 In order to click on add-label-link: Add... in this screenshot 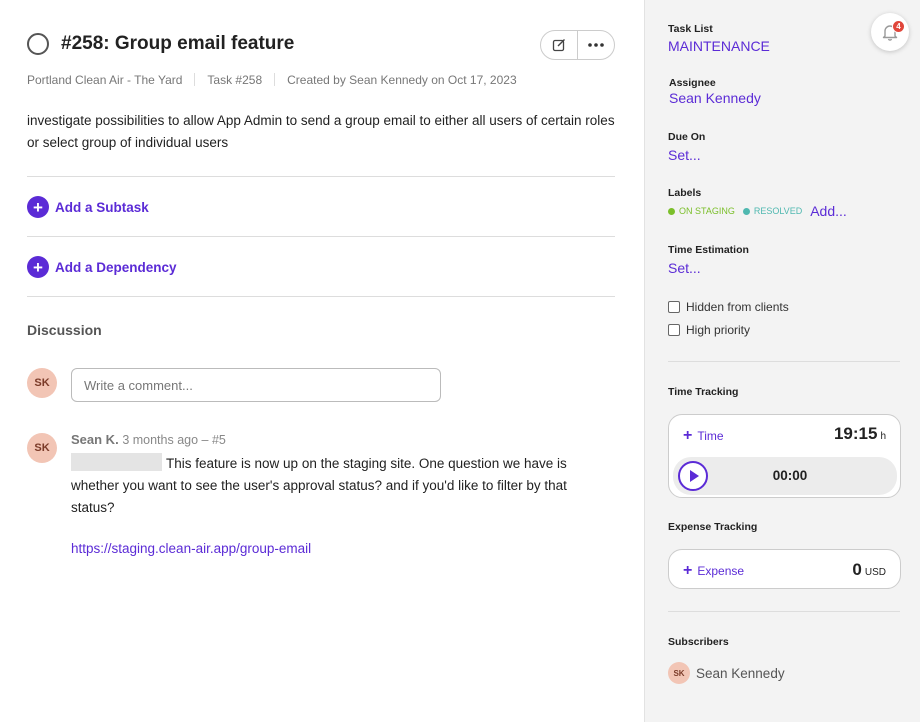, I will do `click(828, 211)`.